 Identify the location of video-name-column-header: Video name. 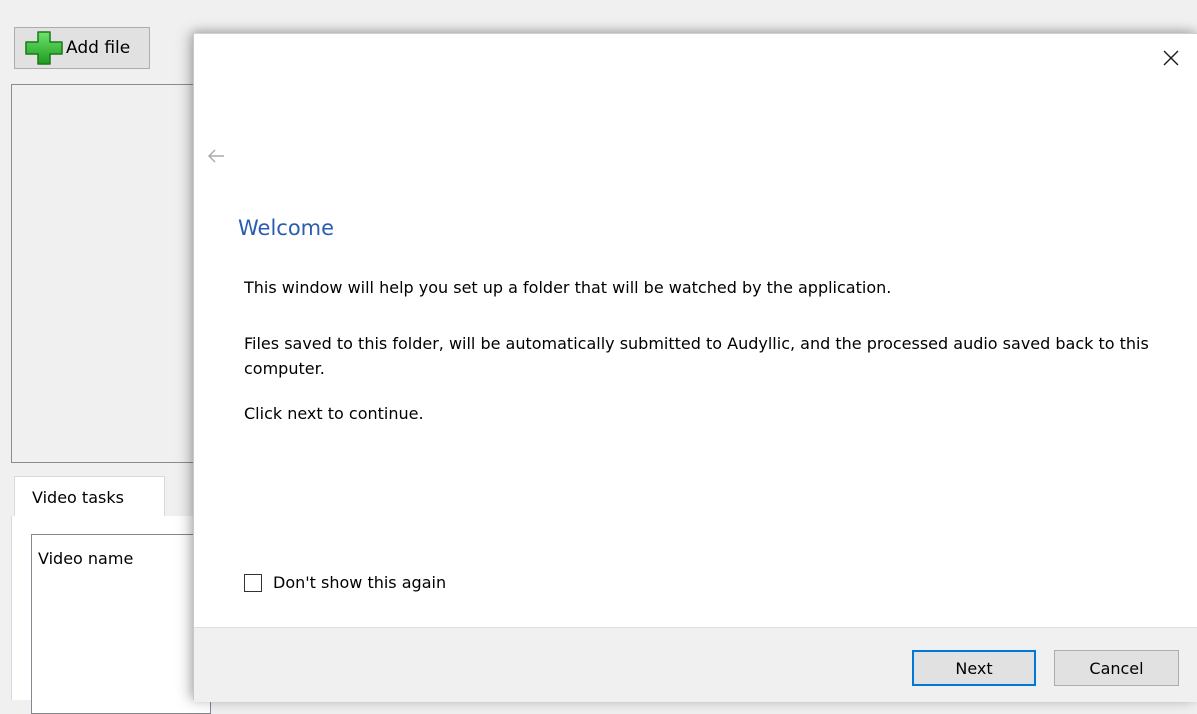
(85, 558).